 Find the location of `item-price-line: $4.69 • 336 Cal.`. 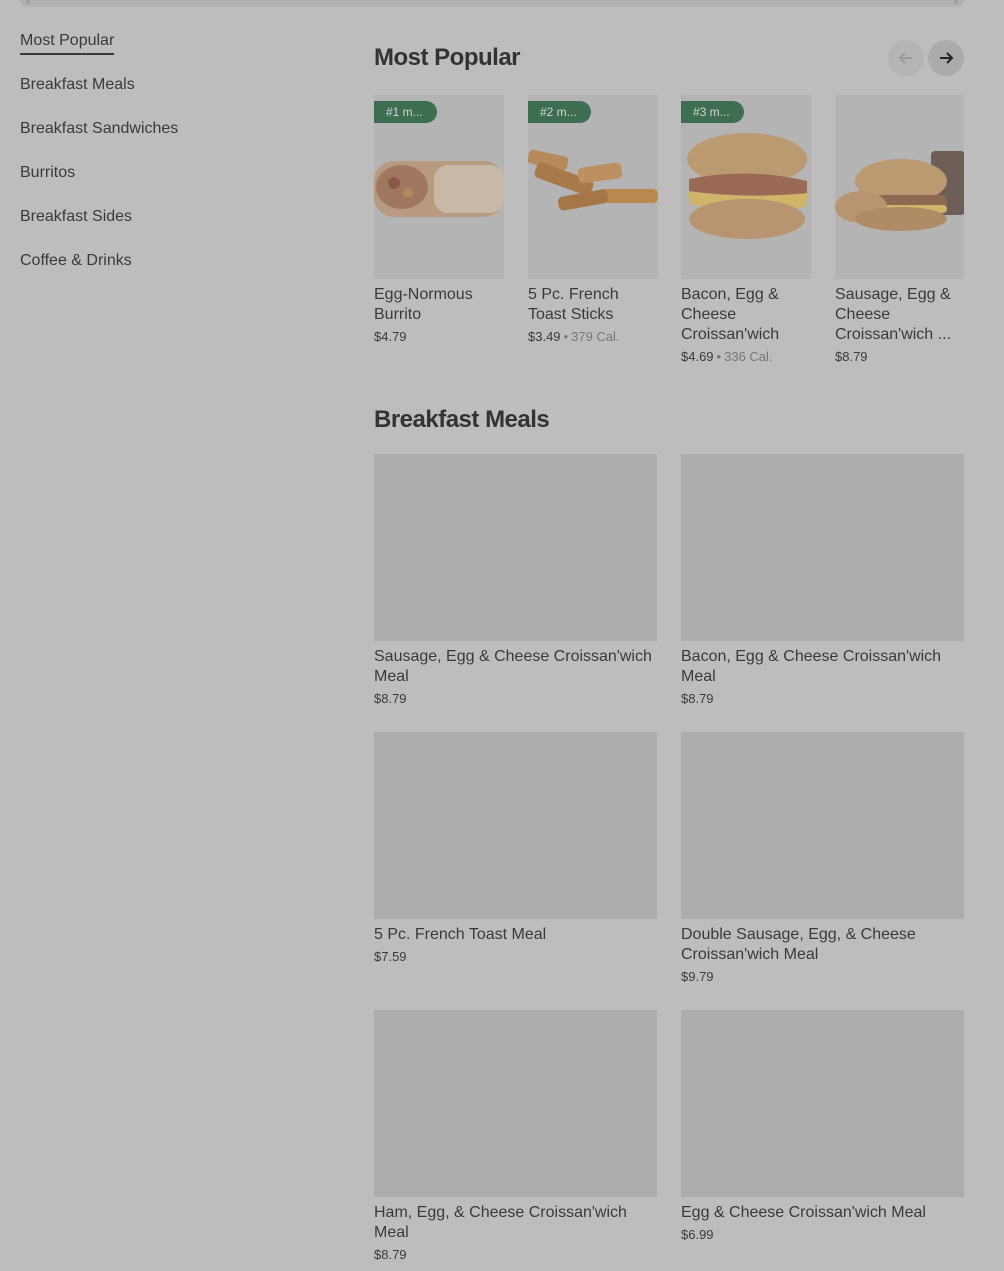

item-price-line: $4.69 • 336 Cal. is located at coordinates (746, 356).